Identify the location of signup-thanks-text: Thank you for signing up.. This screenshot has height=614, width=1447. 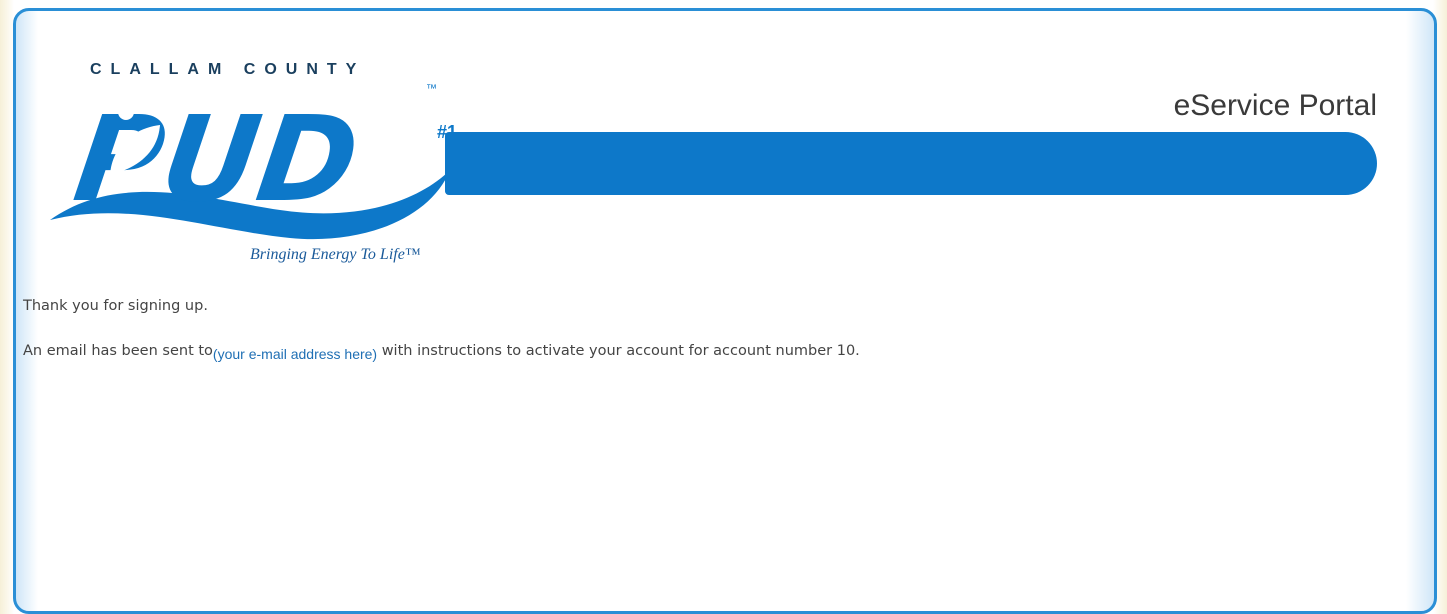
(115, 306).